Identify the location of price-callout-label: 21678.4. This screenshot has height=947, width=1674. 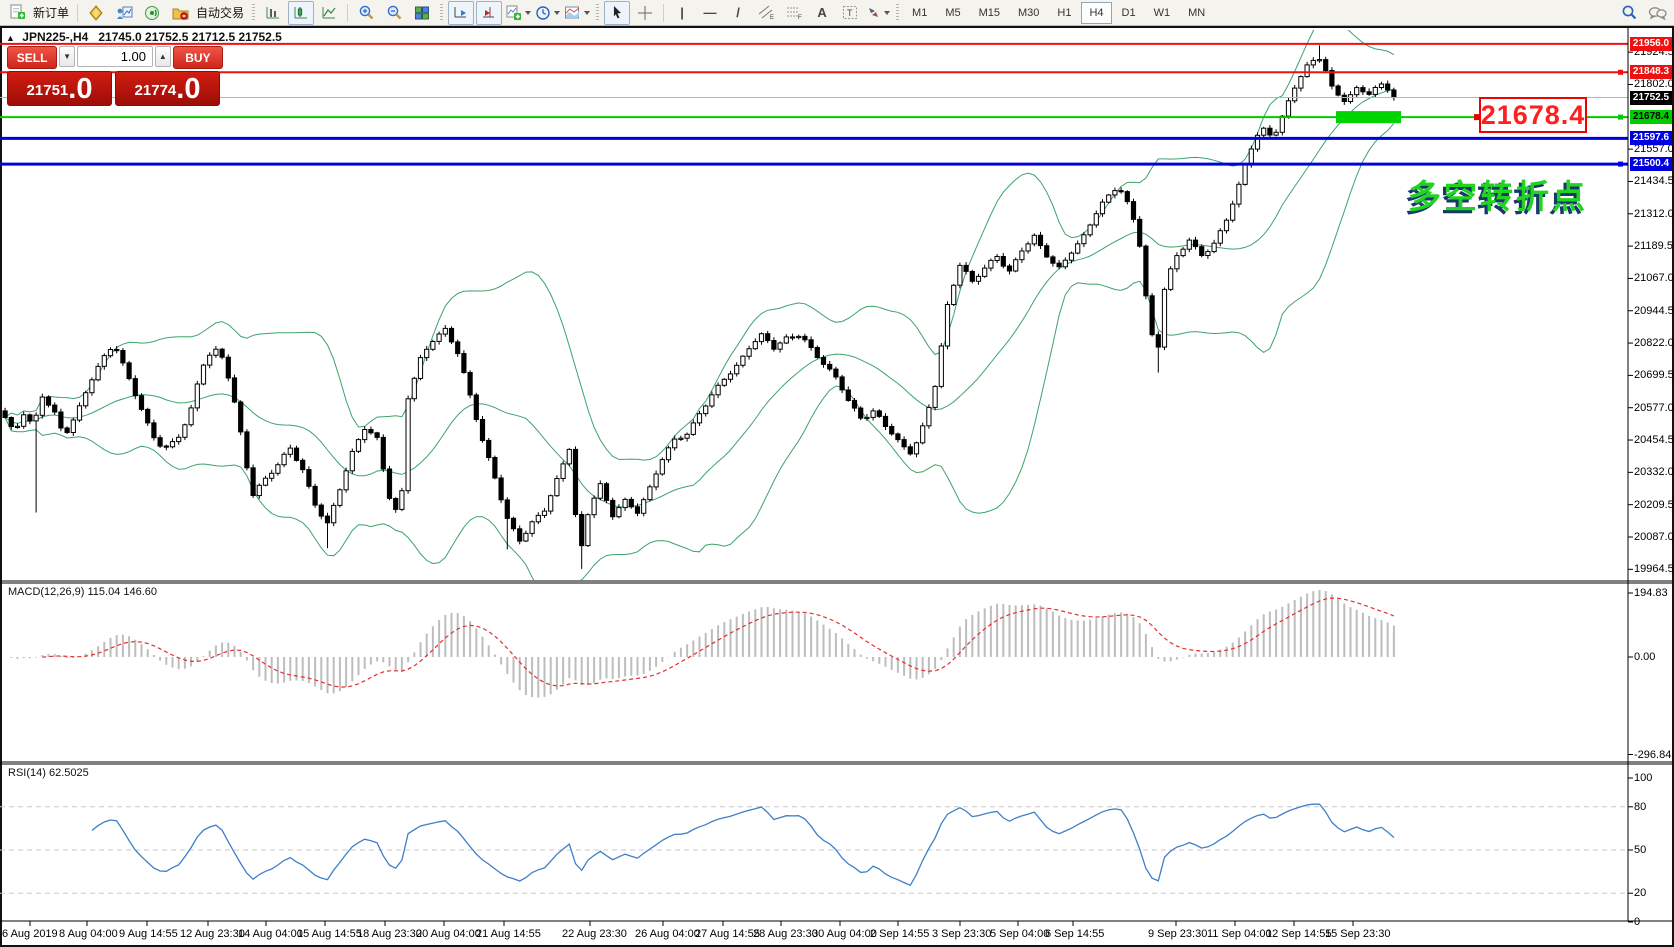
(1533, 115).